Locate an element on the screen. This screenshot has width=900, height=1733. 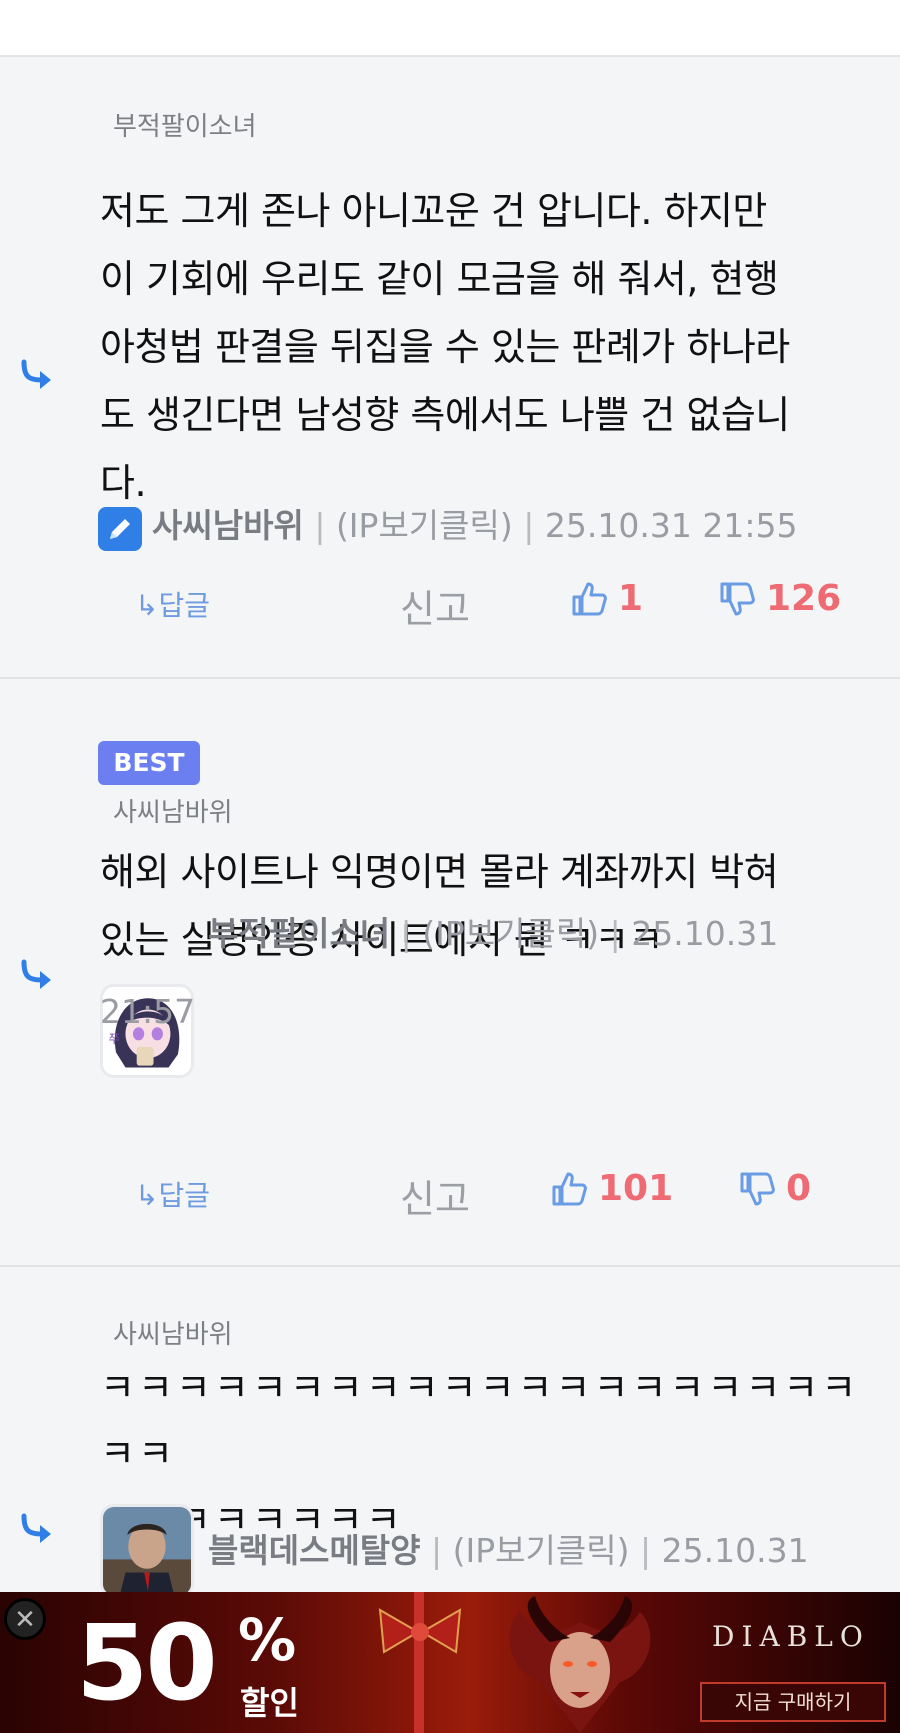
like-button: 101 is located at coordinates (611, 1188).